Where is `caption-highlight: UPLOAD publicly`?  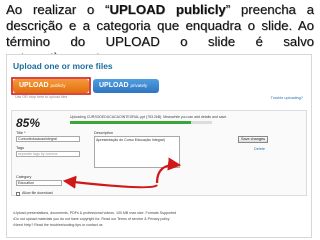
caption-highlight: UPLOAD publicly is located at coordinates (167, 9).